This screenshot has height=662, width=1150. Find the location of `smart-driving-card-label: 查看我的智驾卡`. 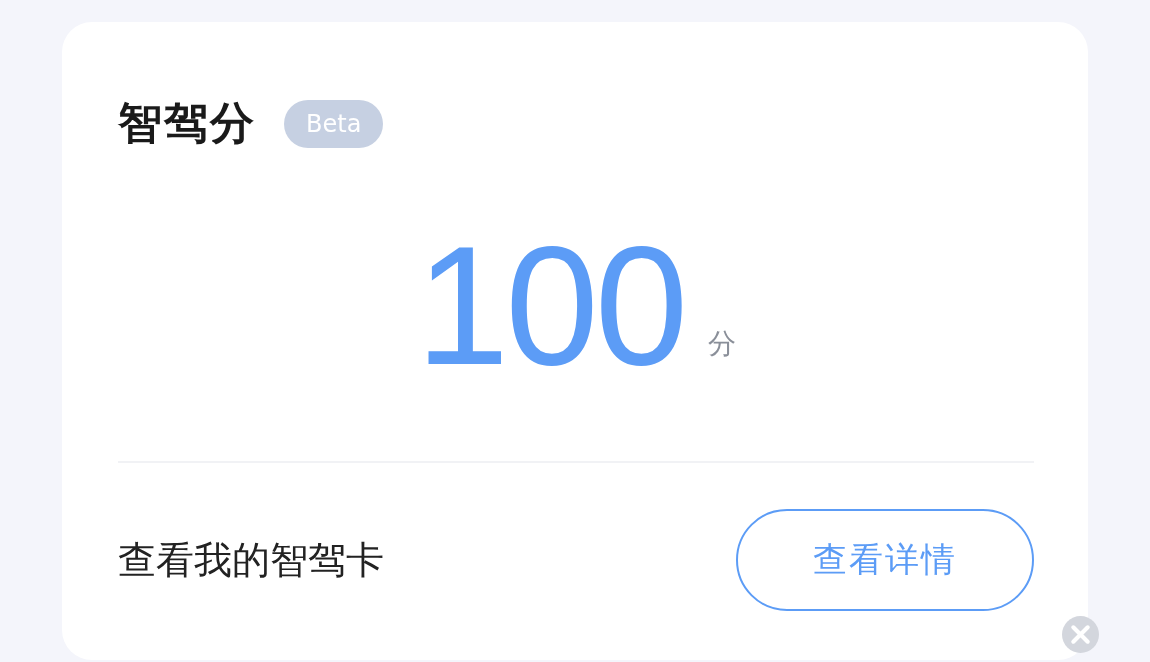

smart-driving-card-label: 查看我的智驾卡 is located at coordinates (251, 560).